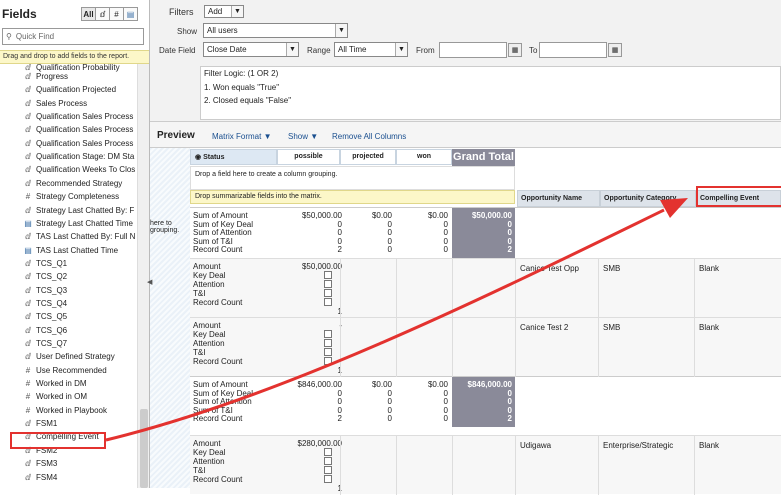 Image resolution: width=781 pixels, height=495 pixels. Describe the element at coordinates (79, 236) in the screenshot. I see `field-item: ⅆ TAS Last Chatted By: Full N` at that location.